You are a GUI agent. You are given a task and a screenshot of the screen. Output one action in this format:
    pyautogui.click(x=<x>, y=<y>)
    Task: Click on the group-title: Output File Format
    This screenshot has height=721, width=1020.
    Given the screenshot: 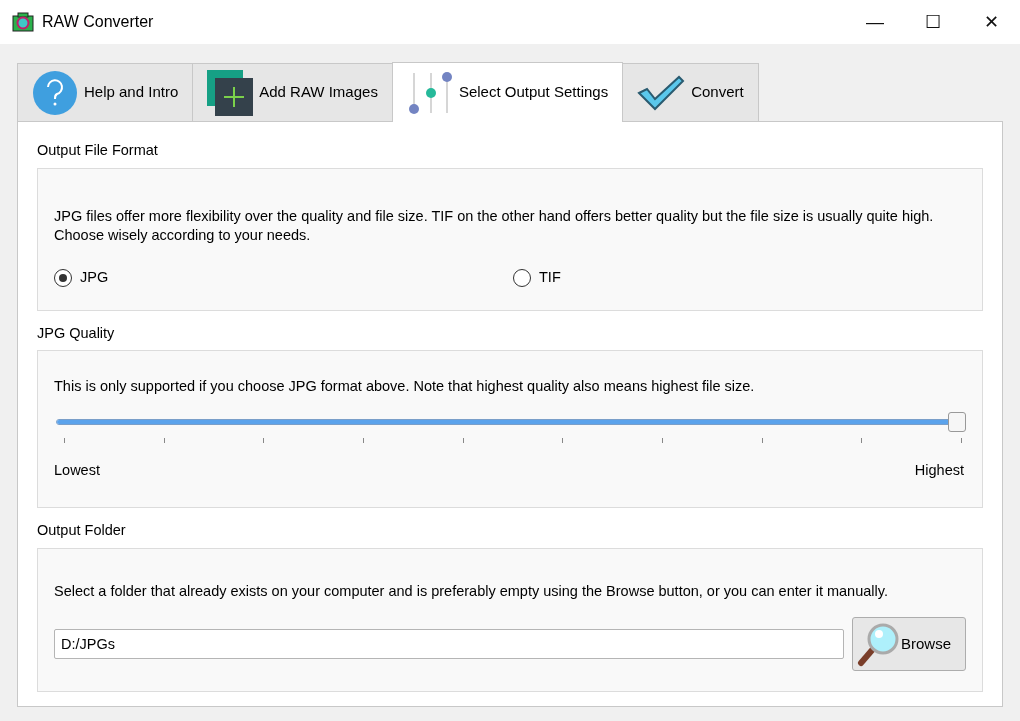 What is the action you would take?
    pyautogui.click(x=98, y=150)
    